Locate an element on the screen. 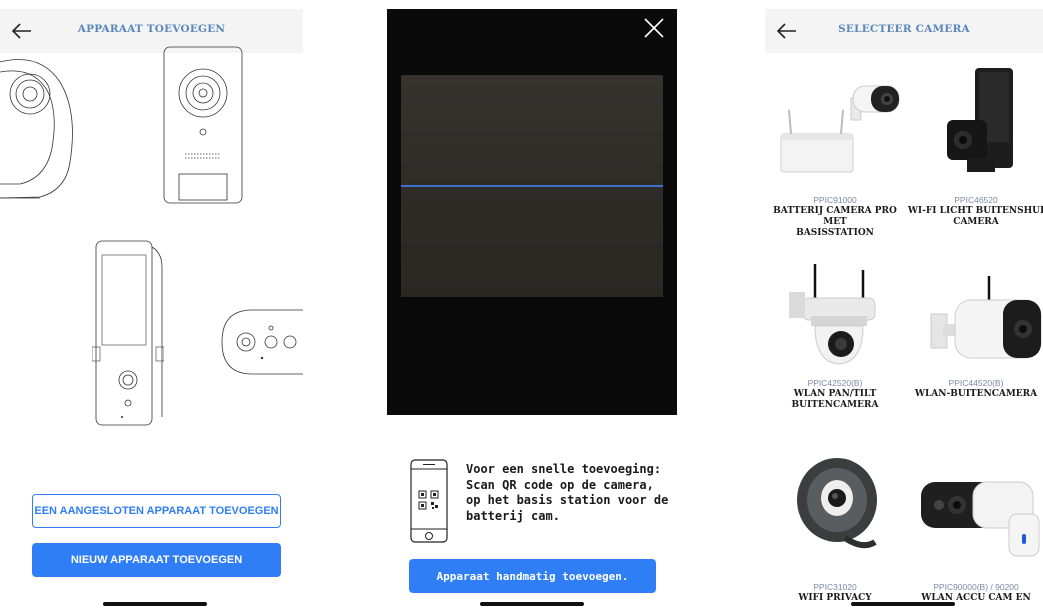 The image size is (1043, 610). camera-code: PPIC42520(B) is located at coordinates (835, 383).